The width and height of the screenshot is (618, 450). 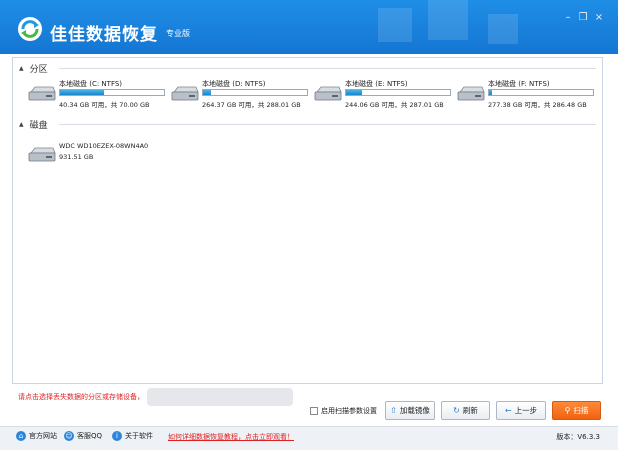 I want to click on disk-section-title: 磁盘, so click(x=38, y=125).